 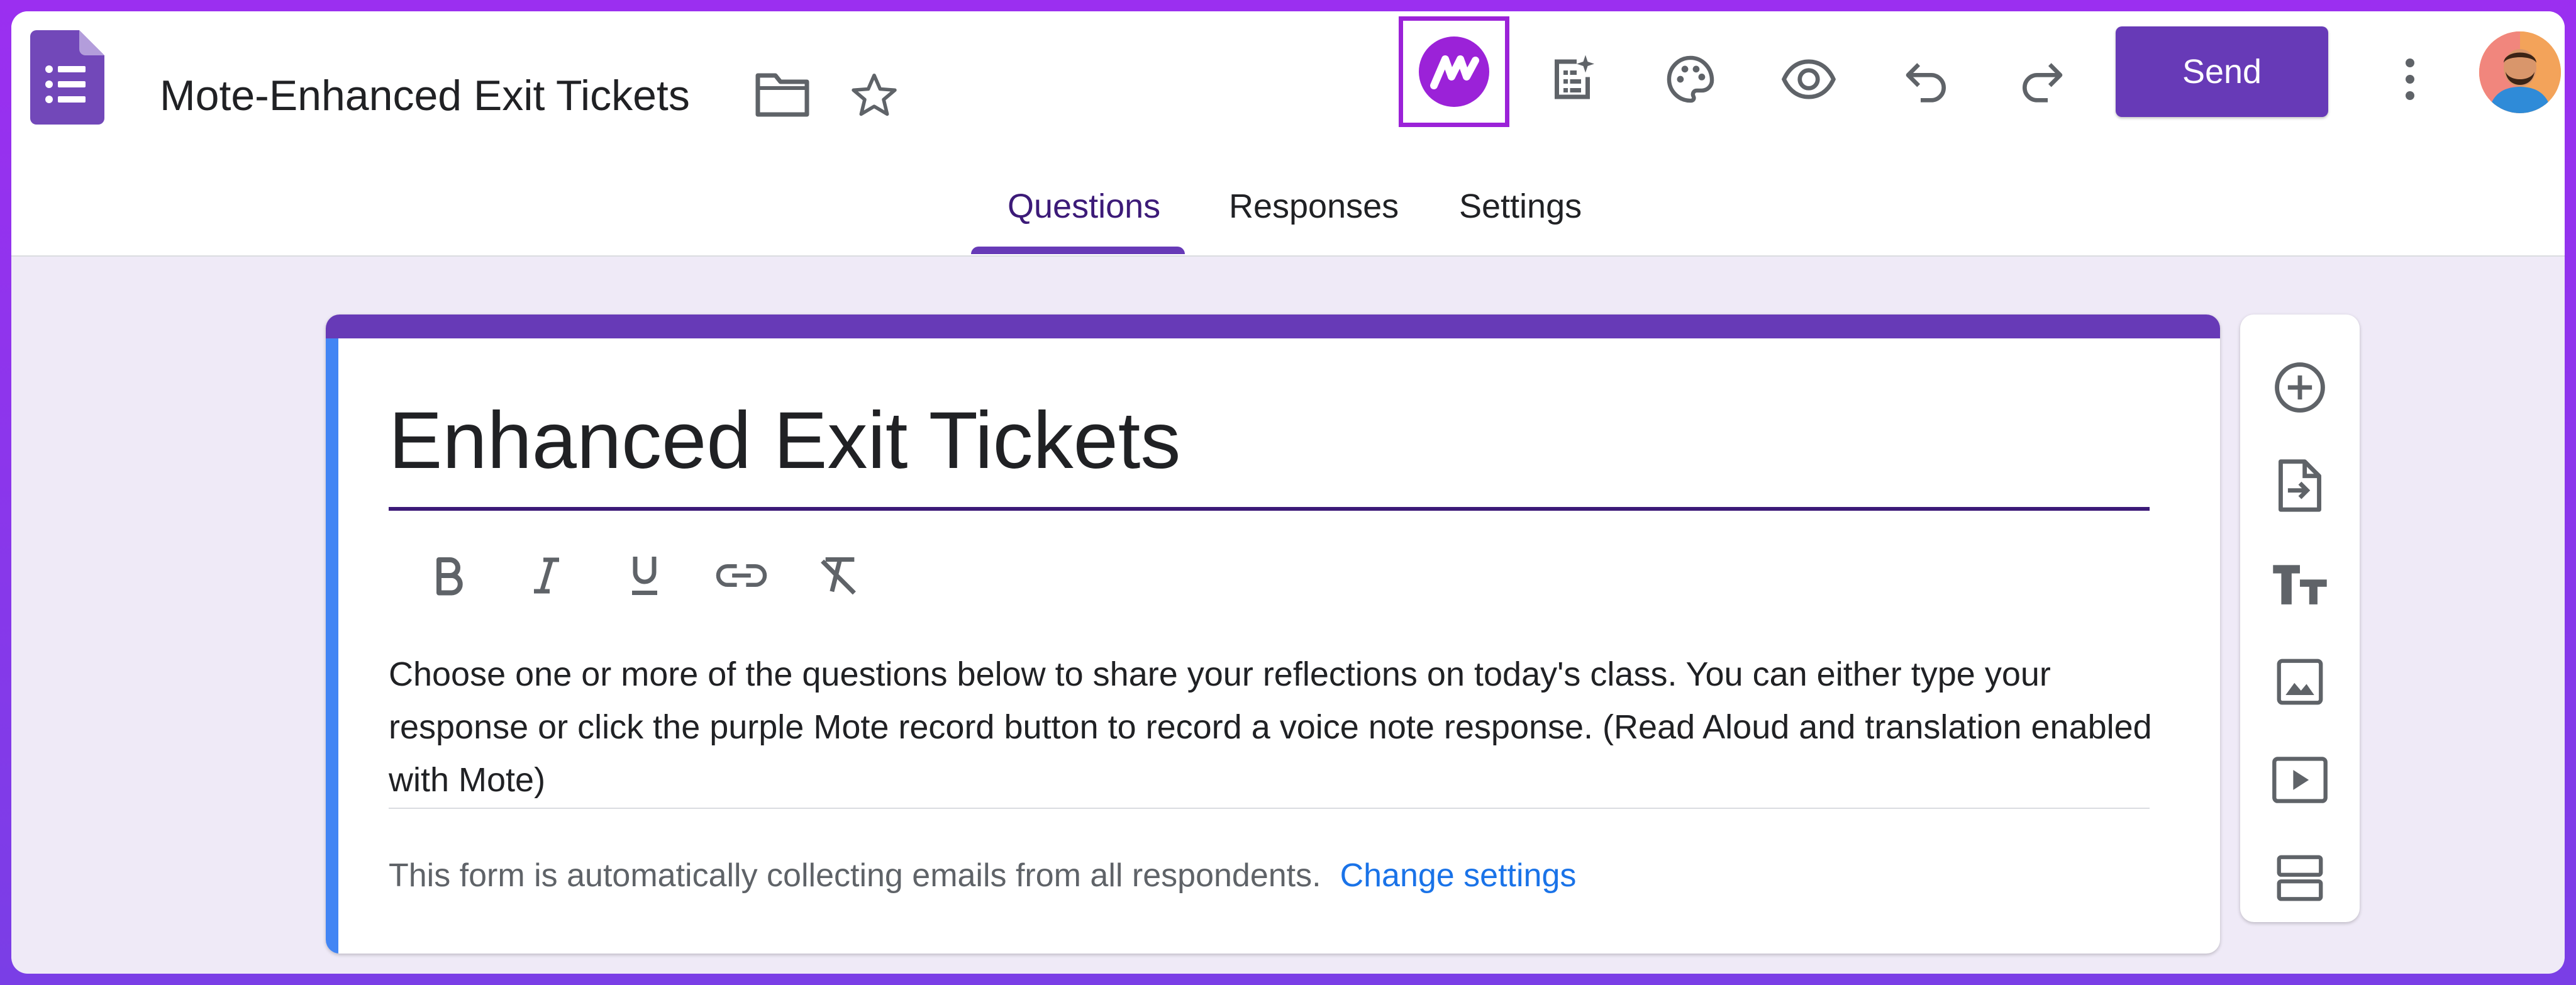 What do you see at coordinates (2300, 682) in the screenshot?
I see `add-image-icon` at bounding box center [2300, 682].